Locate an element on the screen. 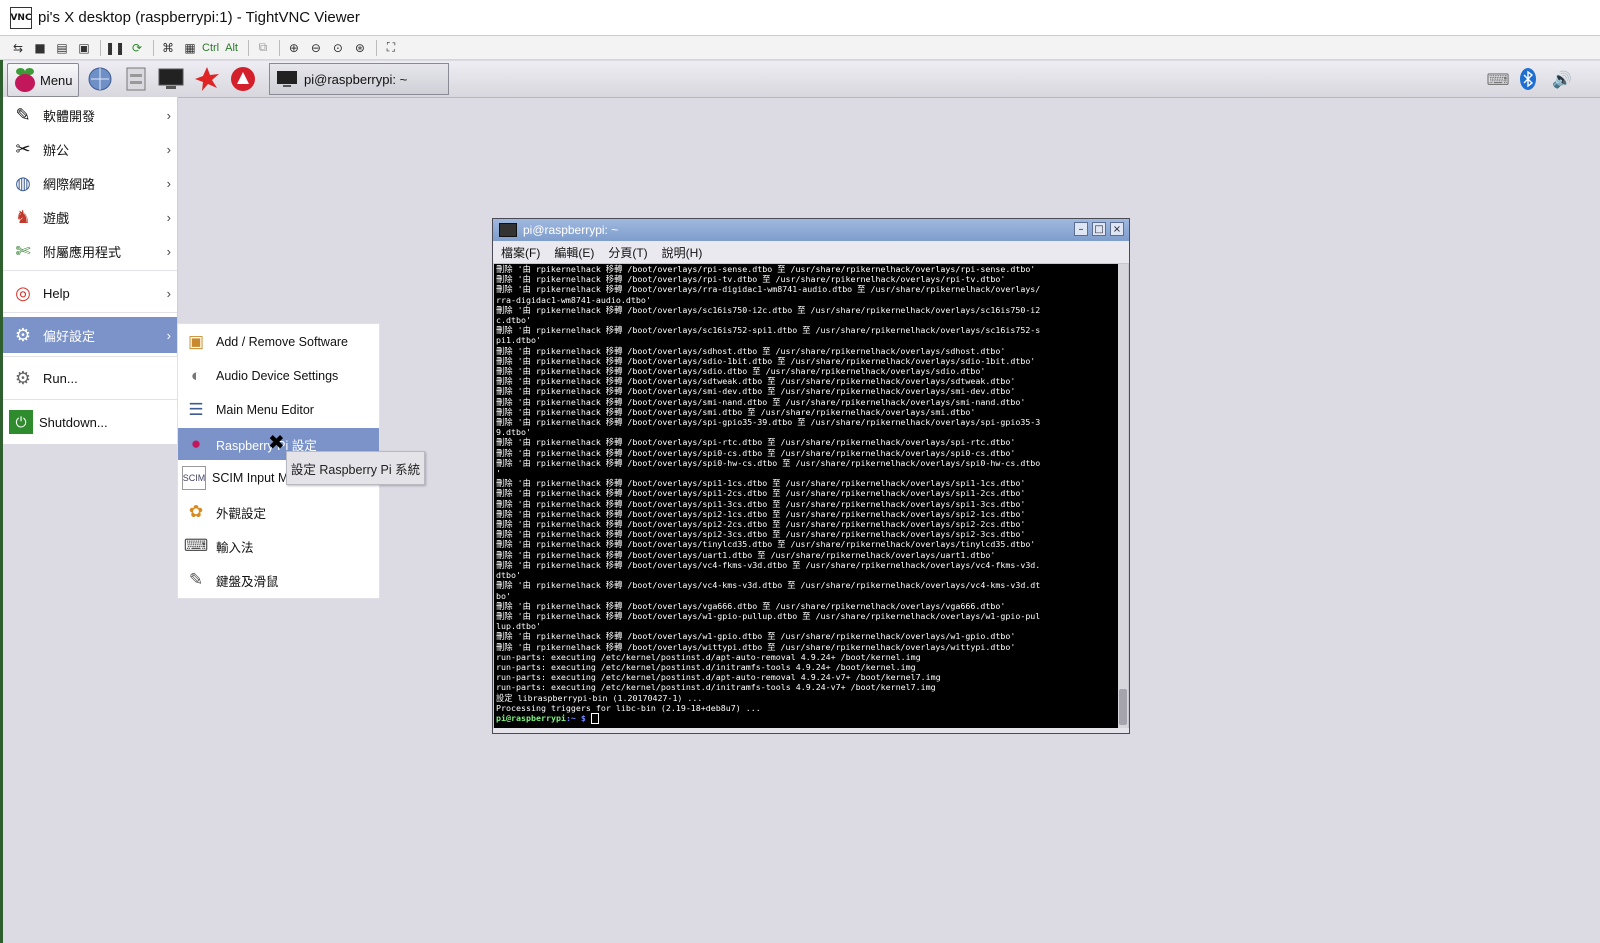  taskbar-terminal-button: pi@raspberrypi: ~ is located at coordinates (359, 79).